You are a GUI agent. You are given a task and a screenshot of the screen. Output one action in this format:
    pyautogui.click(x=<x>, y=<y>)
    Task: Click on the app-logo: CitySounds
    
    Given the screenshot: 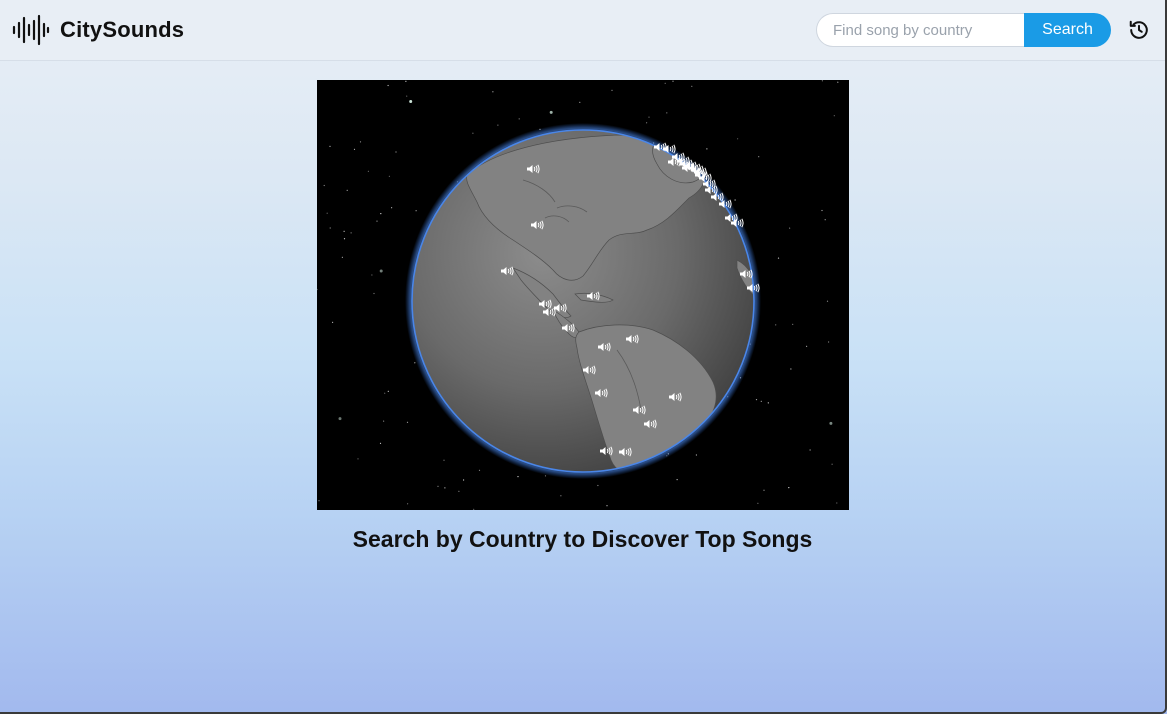 What is the action you would take?
    pyautogui.click(x=98, y=30)
    